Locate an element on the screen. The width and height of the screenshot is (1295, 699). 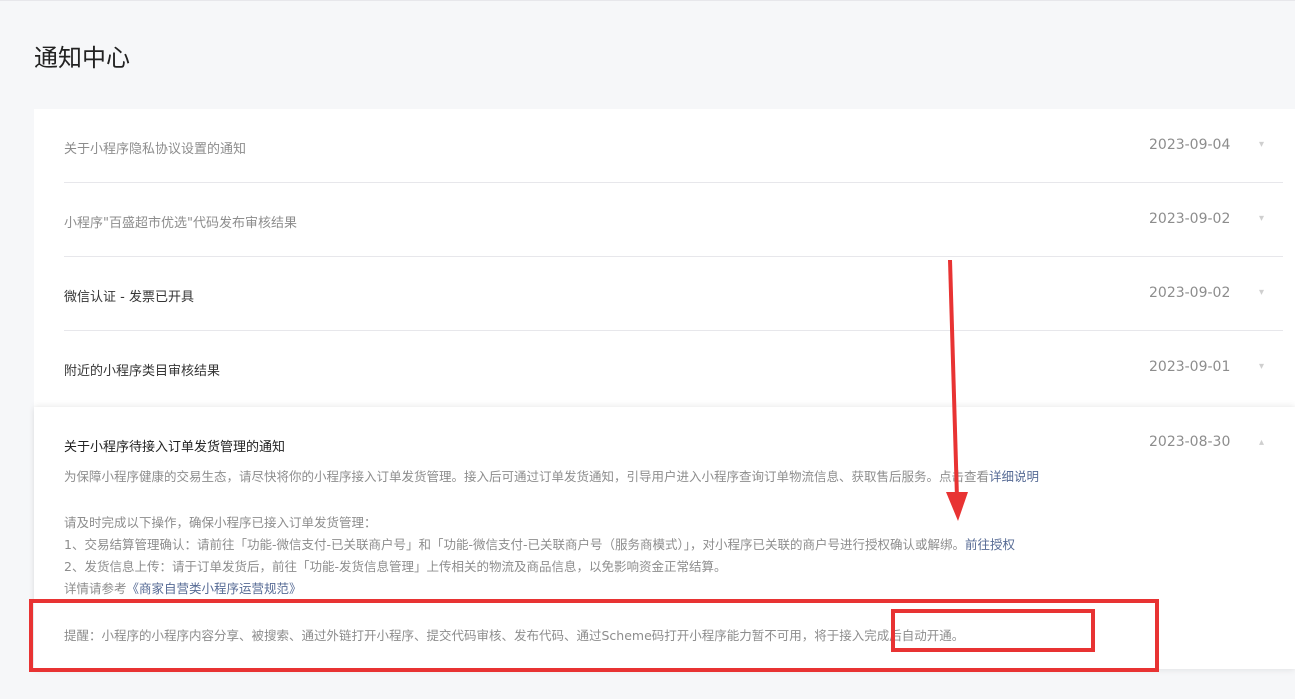
notice-title: 附近的小程序类目审核结果 is located at coordinates (142, 371).